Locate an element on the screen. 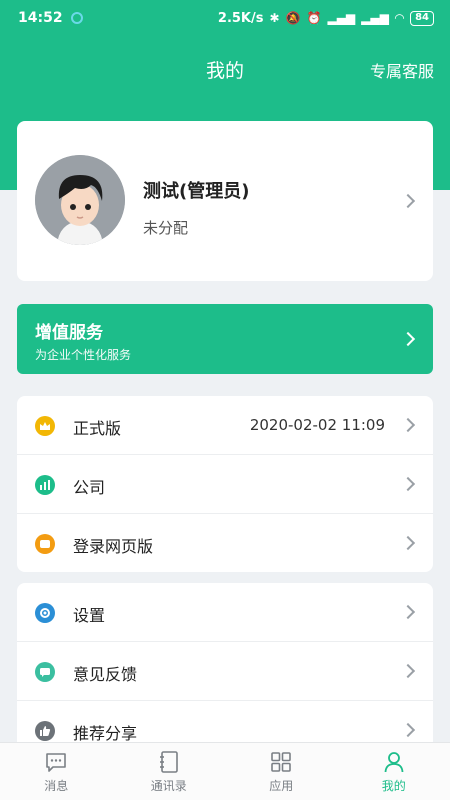 This screenshot has height=800, width=450. tab-label: 应用 is located at coordinates (281, 786).